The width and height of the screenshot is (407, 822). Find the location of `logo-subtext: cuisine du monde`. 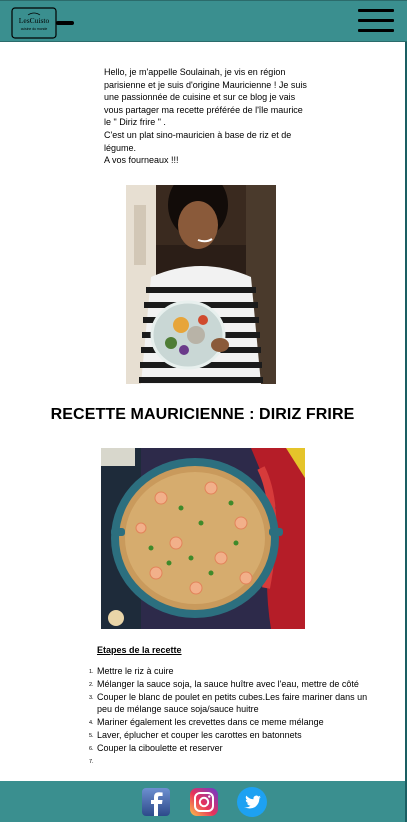

logo-subtext: cuisine du monde is located at coordinates (34, 29).